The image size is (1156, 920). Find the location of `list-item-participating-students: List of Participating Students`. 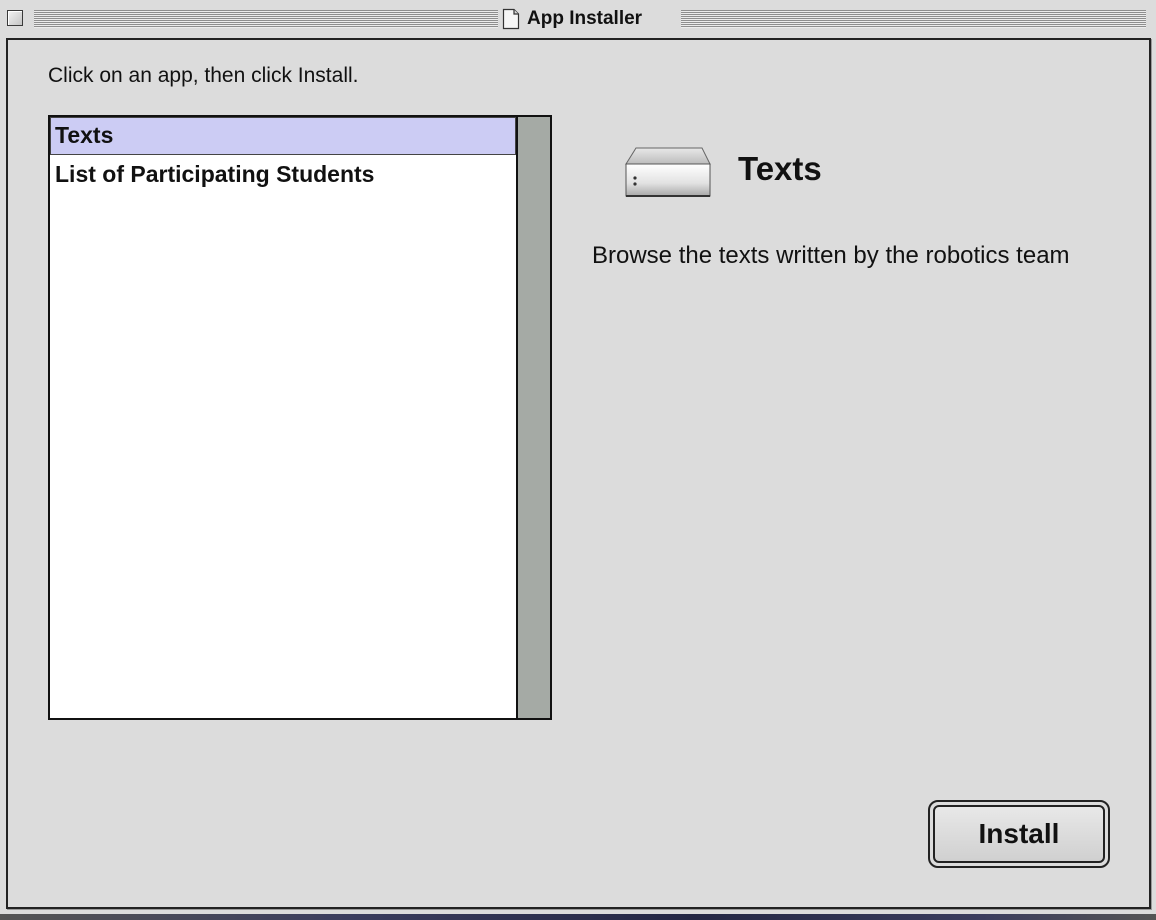

list-item-participating-students: List of Participating Students is located at coordinates (283, 174).